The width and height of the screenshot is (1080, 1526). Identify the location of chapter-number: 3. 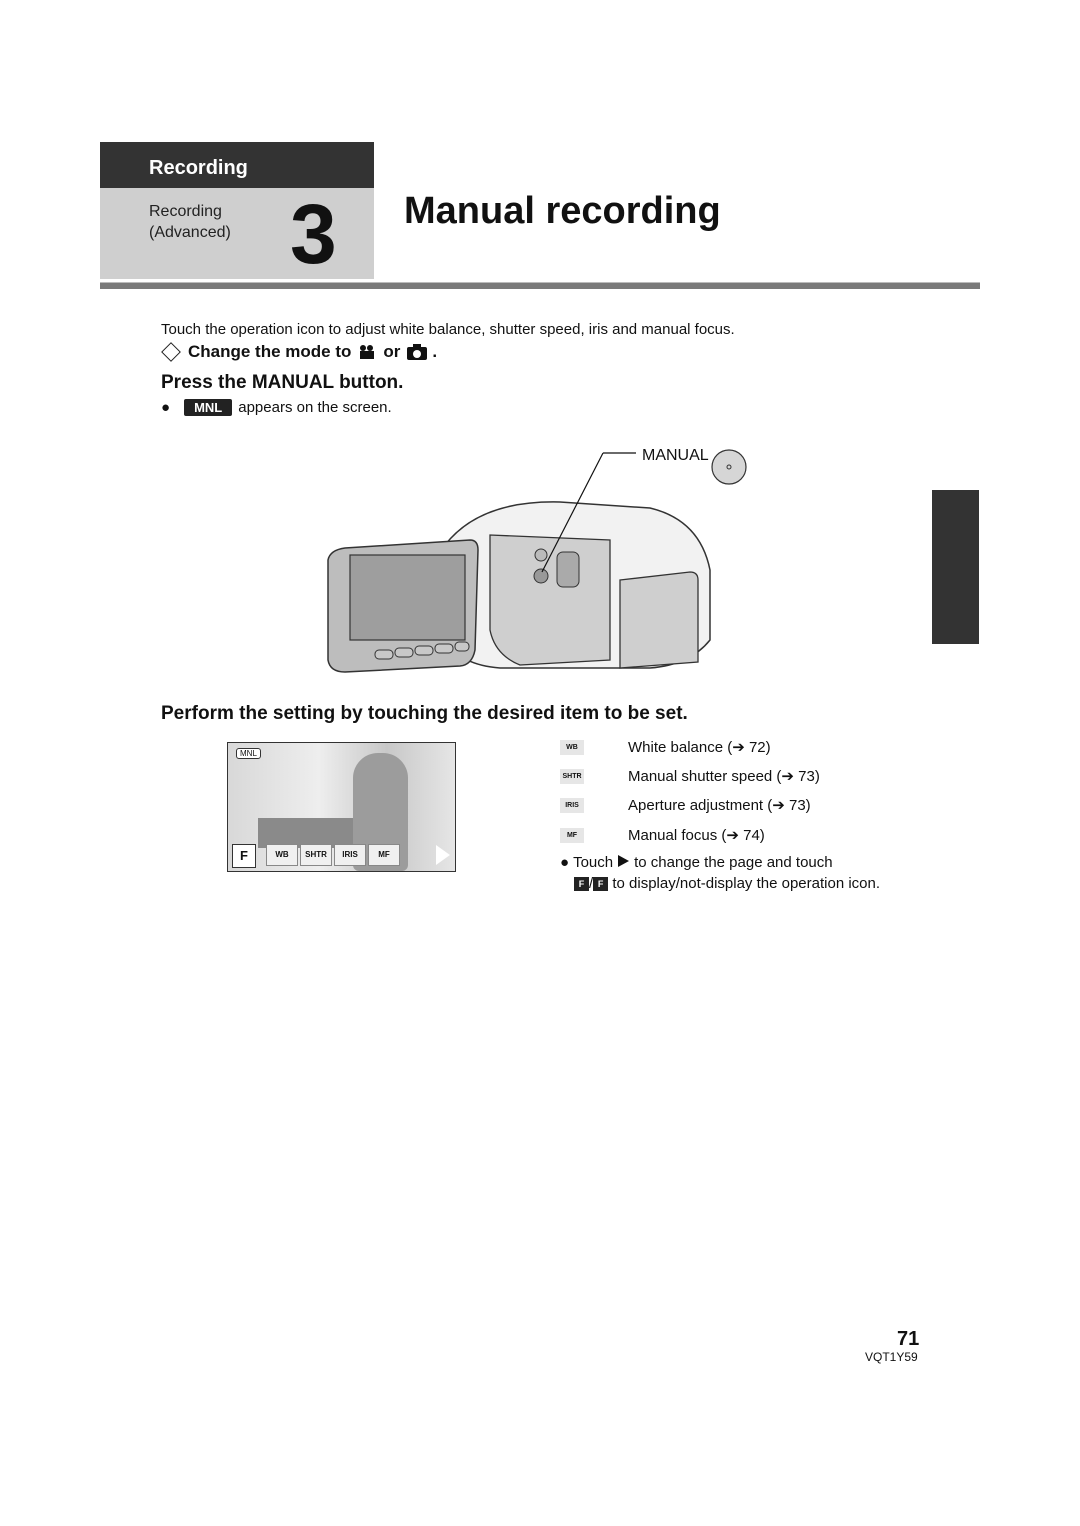
(313, 234).